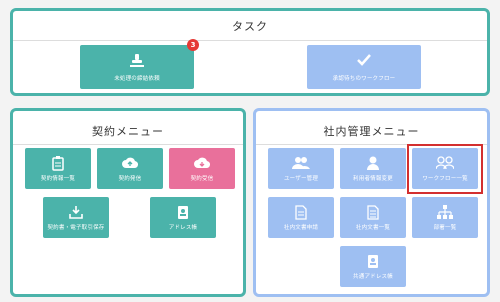 The height and width of the screenshot is (302, 500). I want to click on user-management-label: ユーザー管理, so click(301, 179).